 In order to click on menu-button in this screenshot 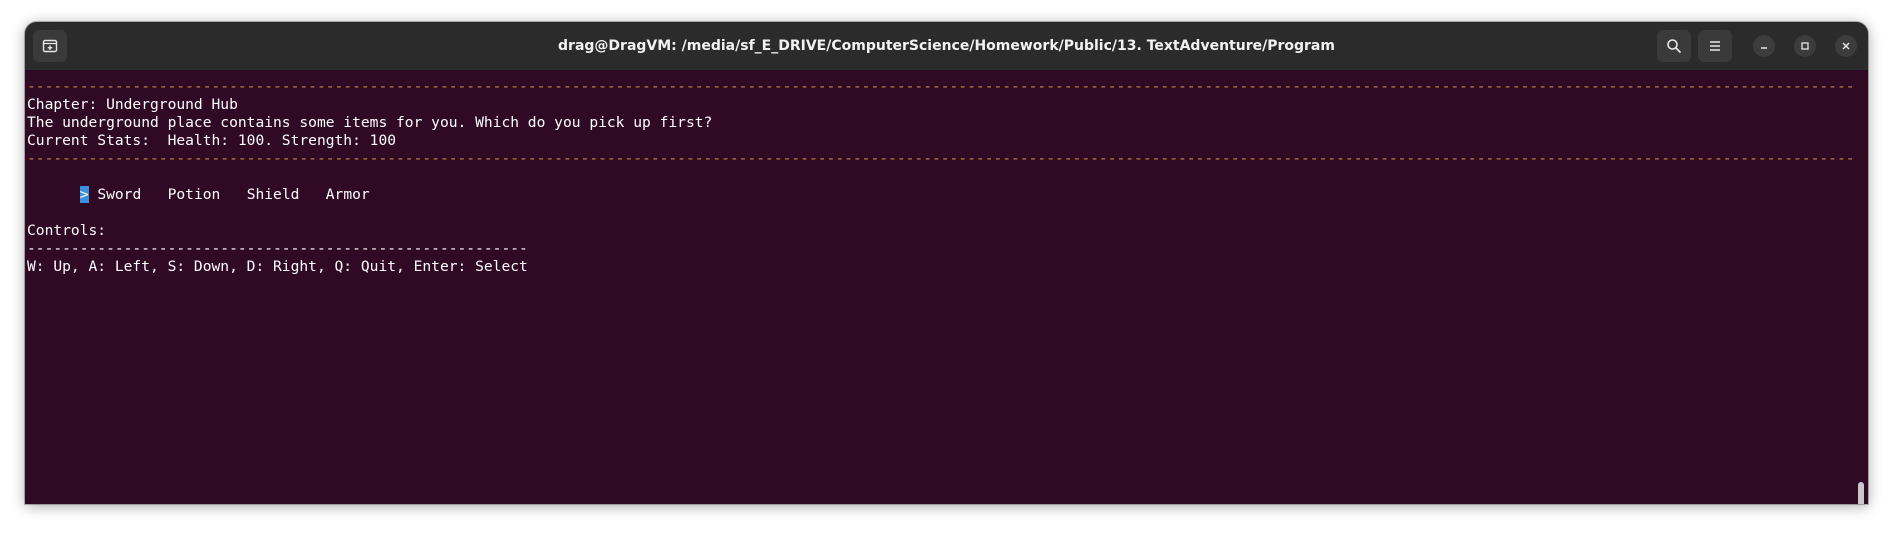, I will do `click(1715, 46)`.